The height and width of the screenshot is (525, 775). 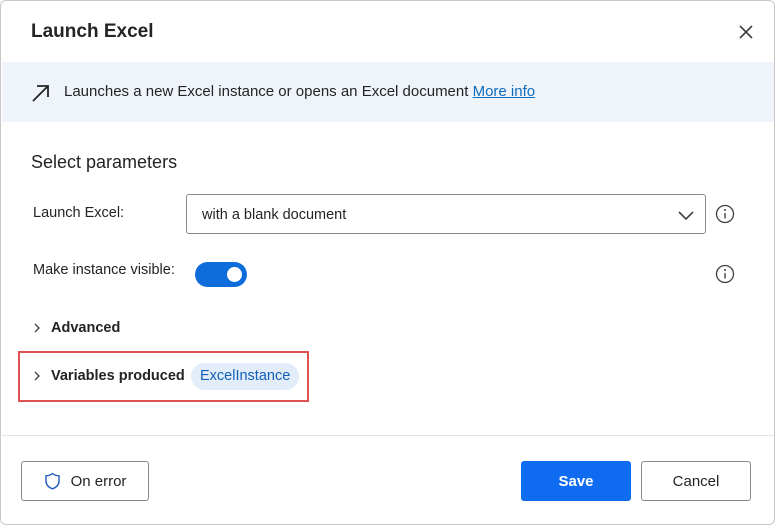 I want to click on save-button: Save, so click(x=576, y=481).